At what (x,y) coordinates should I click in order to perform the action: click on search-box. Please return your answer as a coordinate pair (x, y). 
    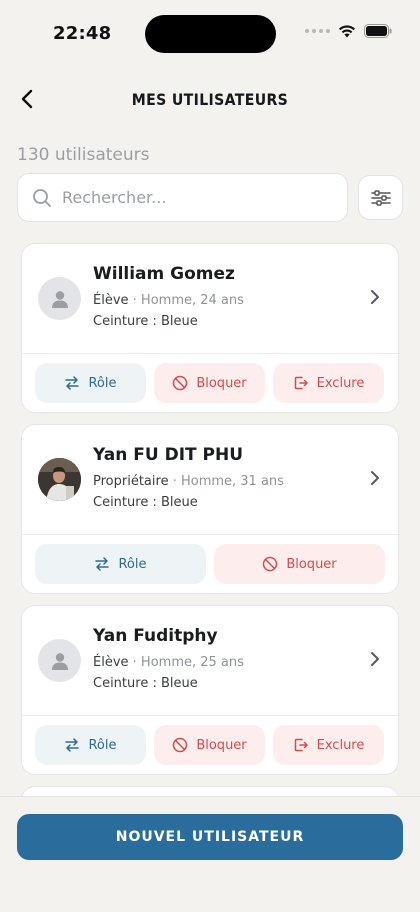
    Looking at the image, I should click on (182, 197).